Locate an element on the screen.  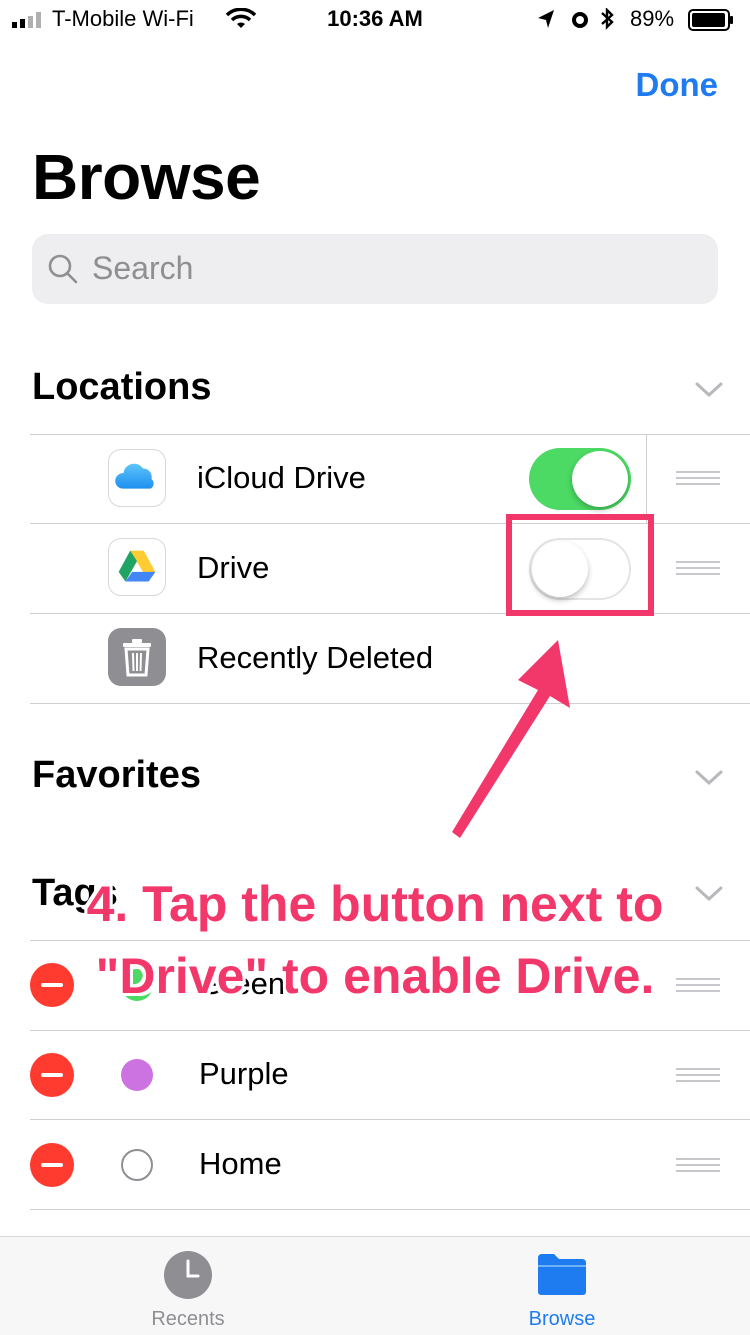
icloud-drive-toggle is located at coordinates (580, 479).